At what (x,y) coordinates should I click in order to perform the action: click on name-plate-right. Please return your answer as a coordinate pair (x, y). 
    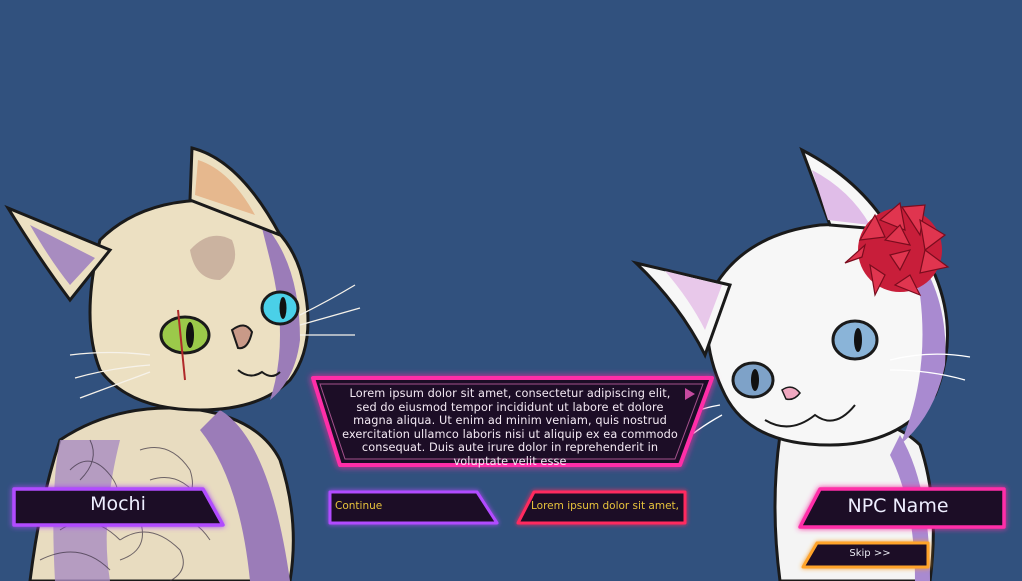
    Looking at the image, I should click on (902, 508).